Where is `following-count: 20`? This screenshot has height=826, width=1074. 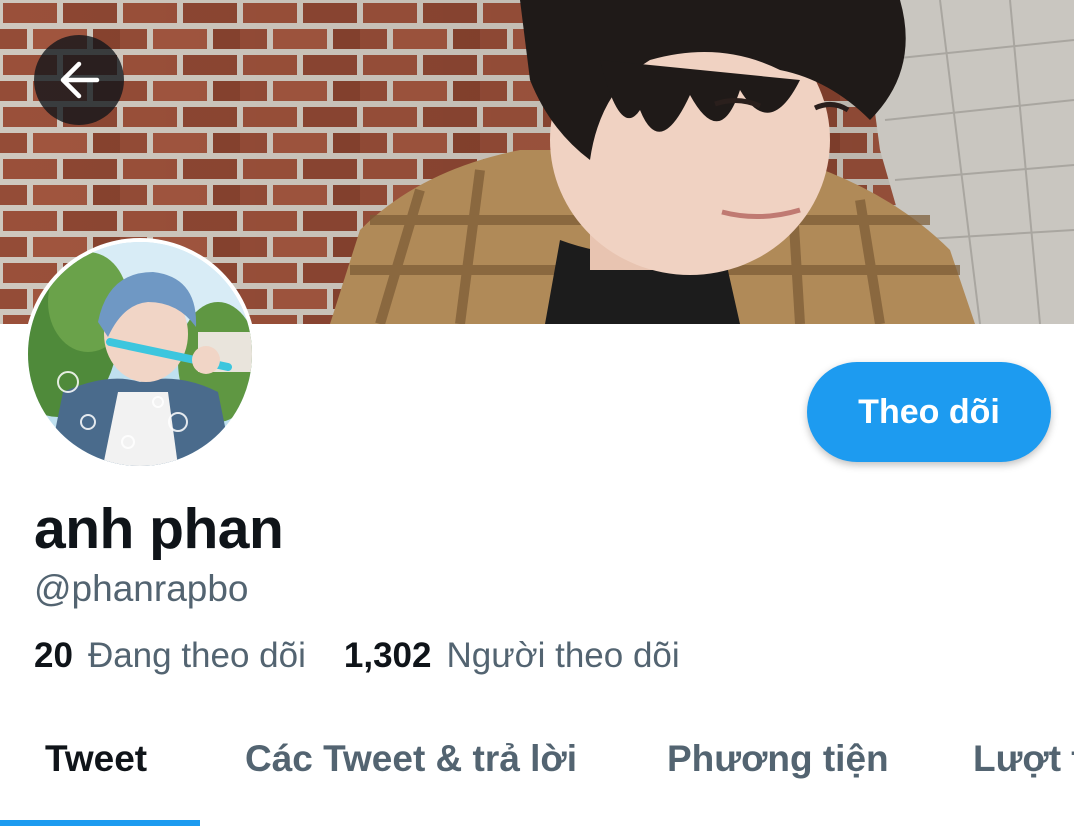
following-count: 20 is located at coordinates (53, 655).